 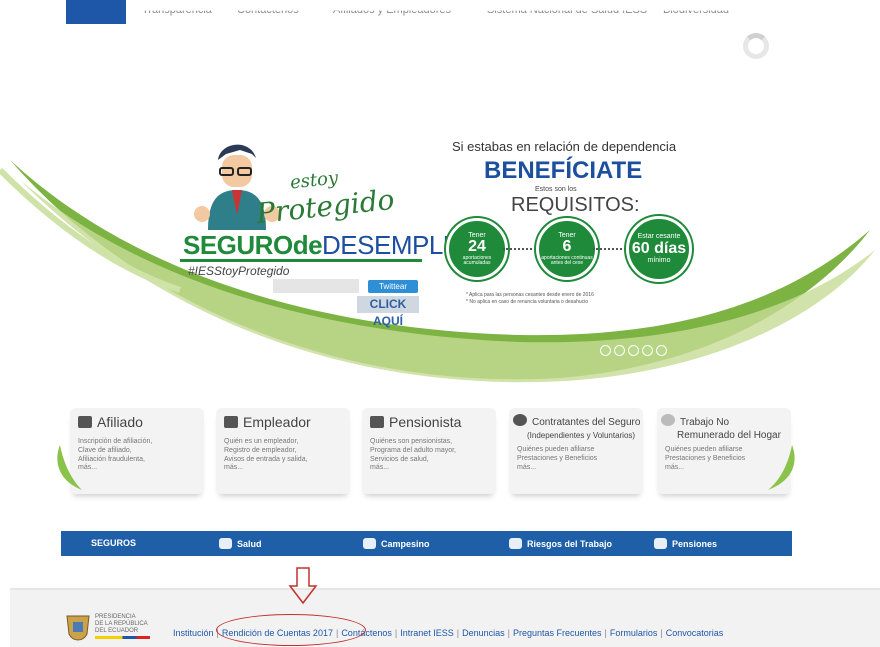 What do you see at coordinates (331, 245) in the screenshot?
I see `banner-seguro-desempleo: SEGUROdeDESEMPLEO` at bounding box center [331, 245].